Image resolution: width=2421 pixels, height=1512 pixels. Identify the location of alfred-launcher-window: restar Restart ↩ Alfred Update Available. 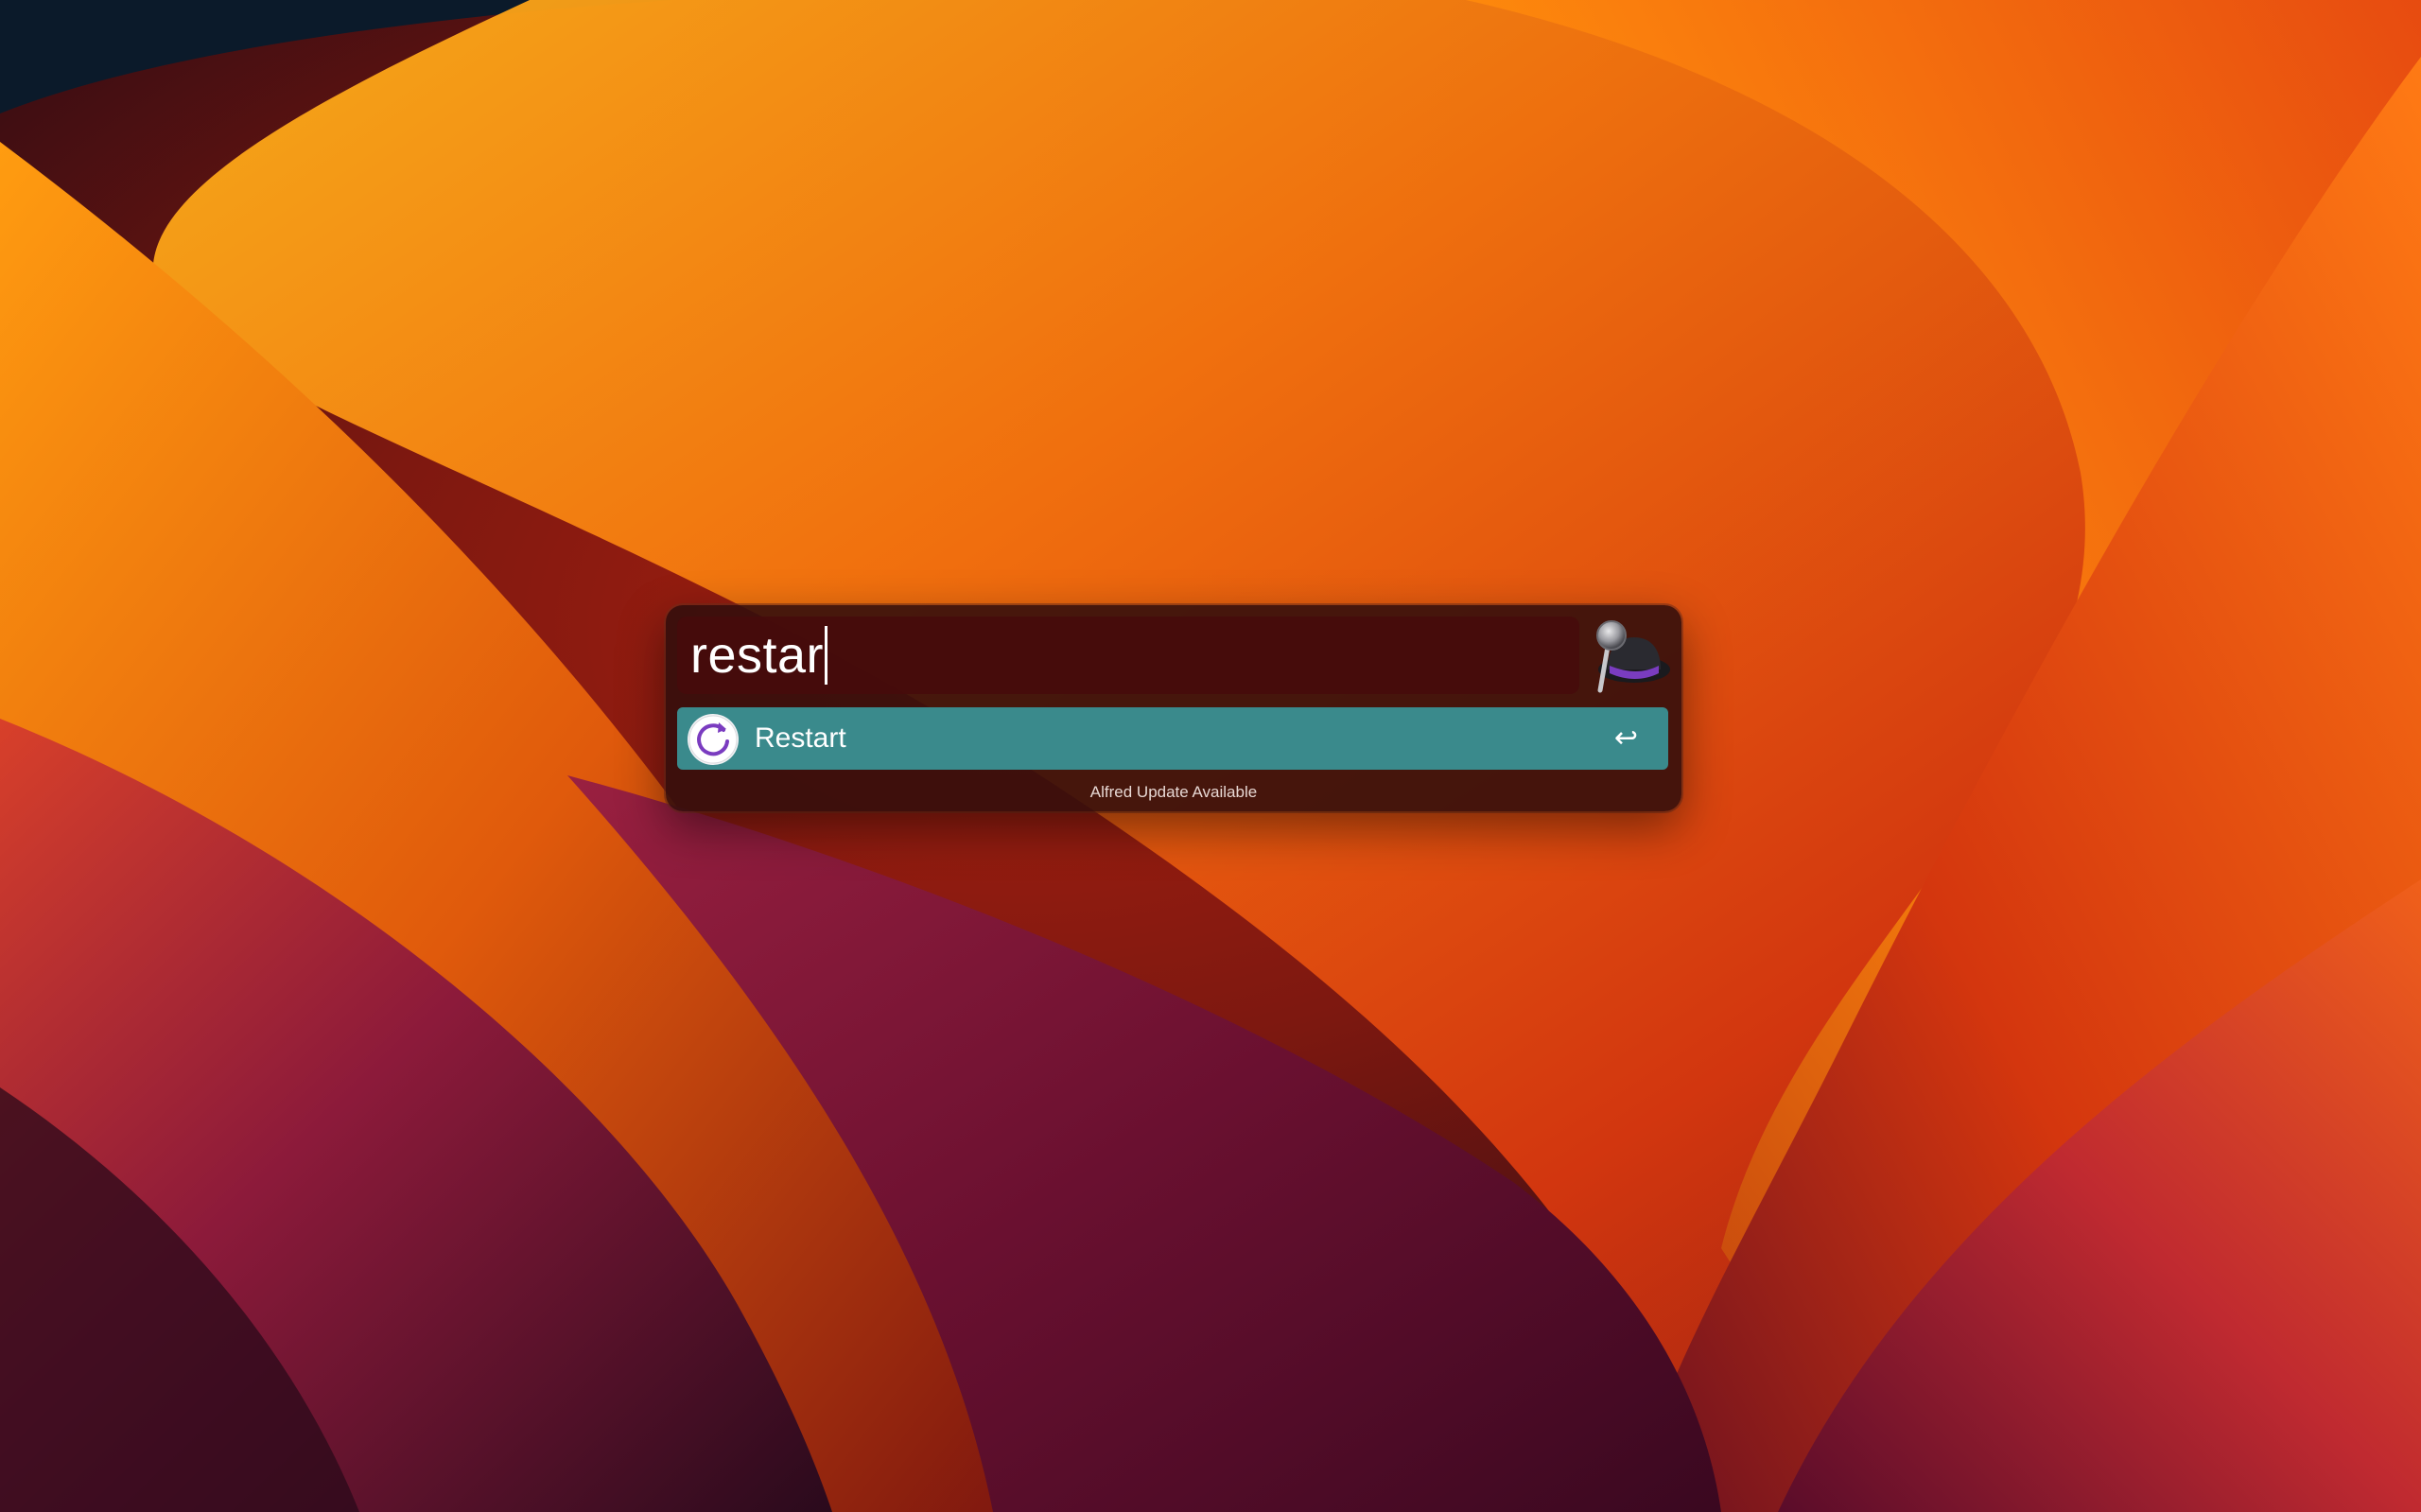
(1173, 708).